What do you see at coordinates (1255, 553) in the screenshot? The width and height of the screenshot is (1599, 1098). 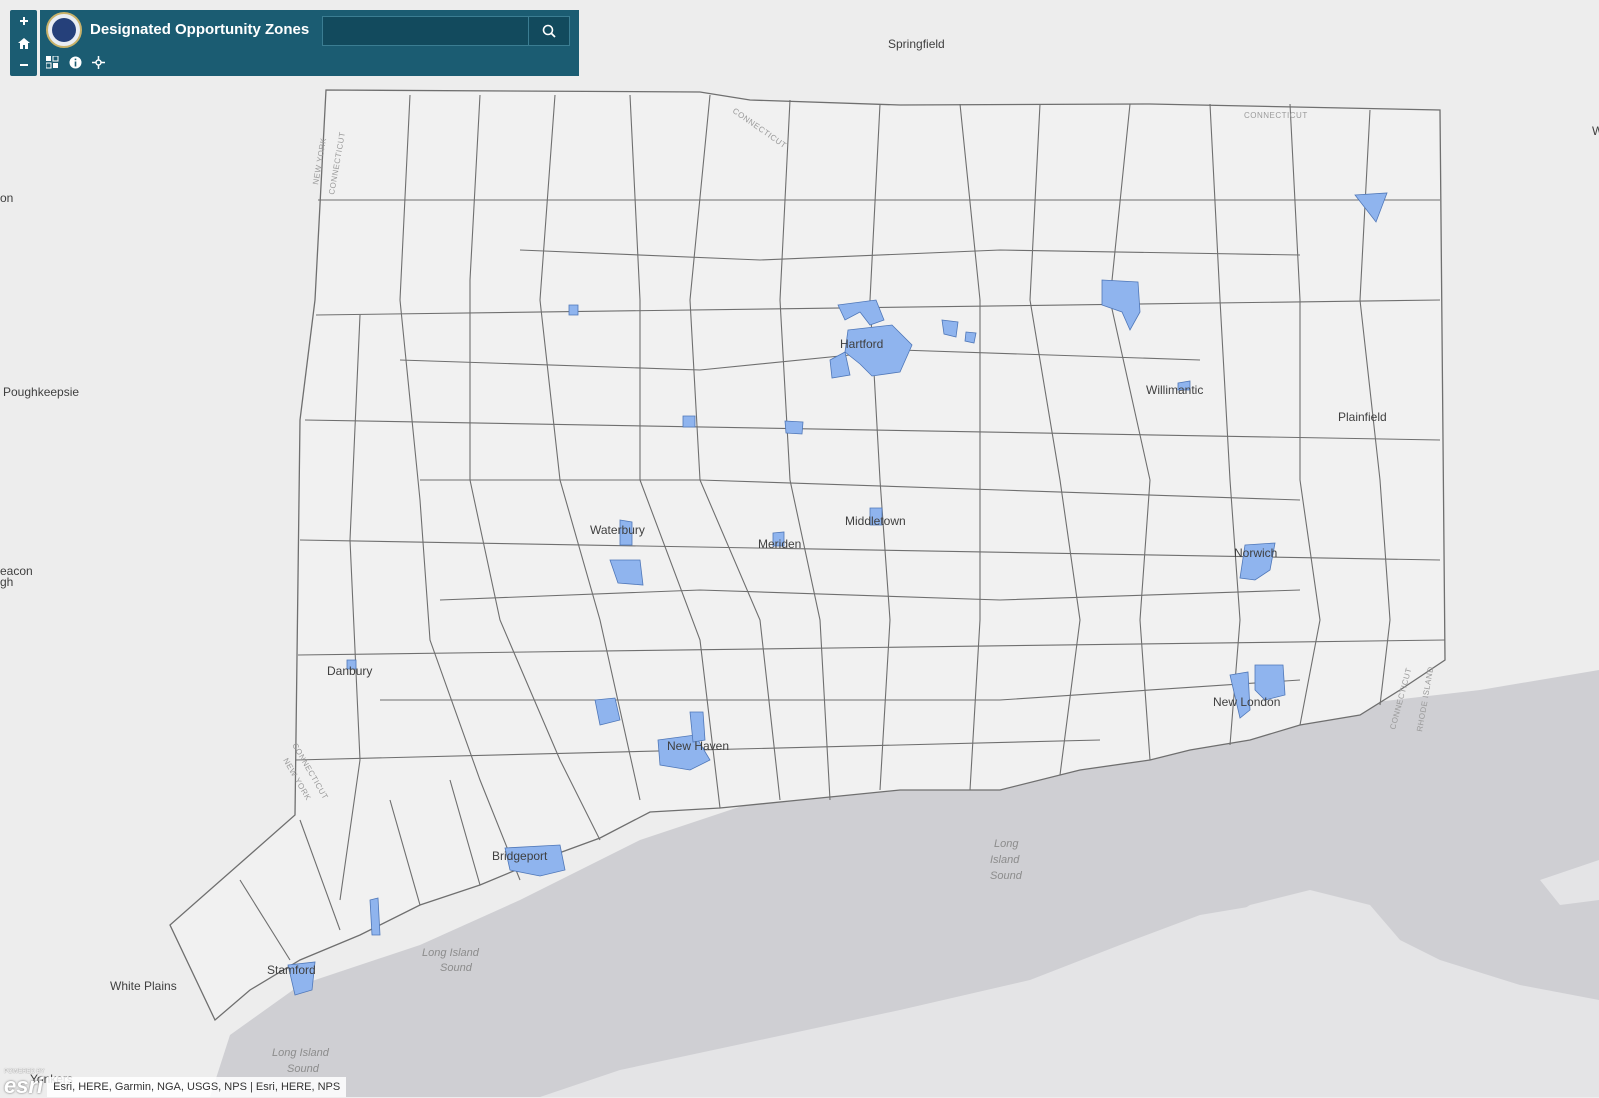 I see `city-label: Norwich` at bounding box center [1255, 553].